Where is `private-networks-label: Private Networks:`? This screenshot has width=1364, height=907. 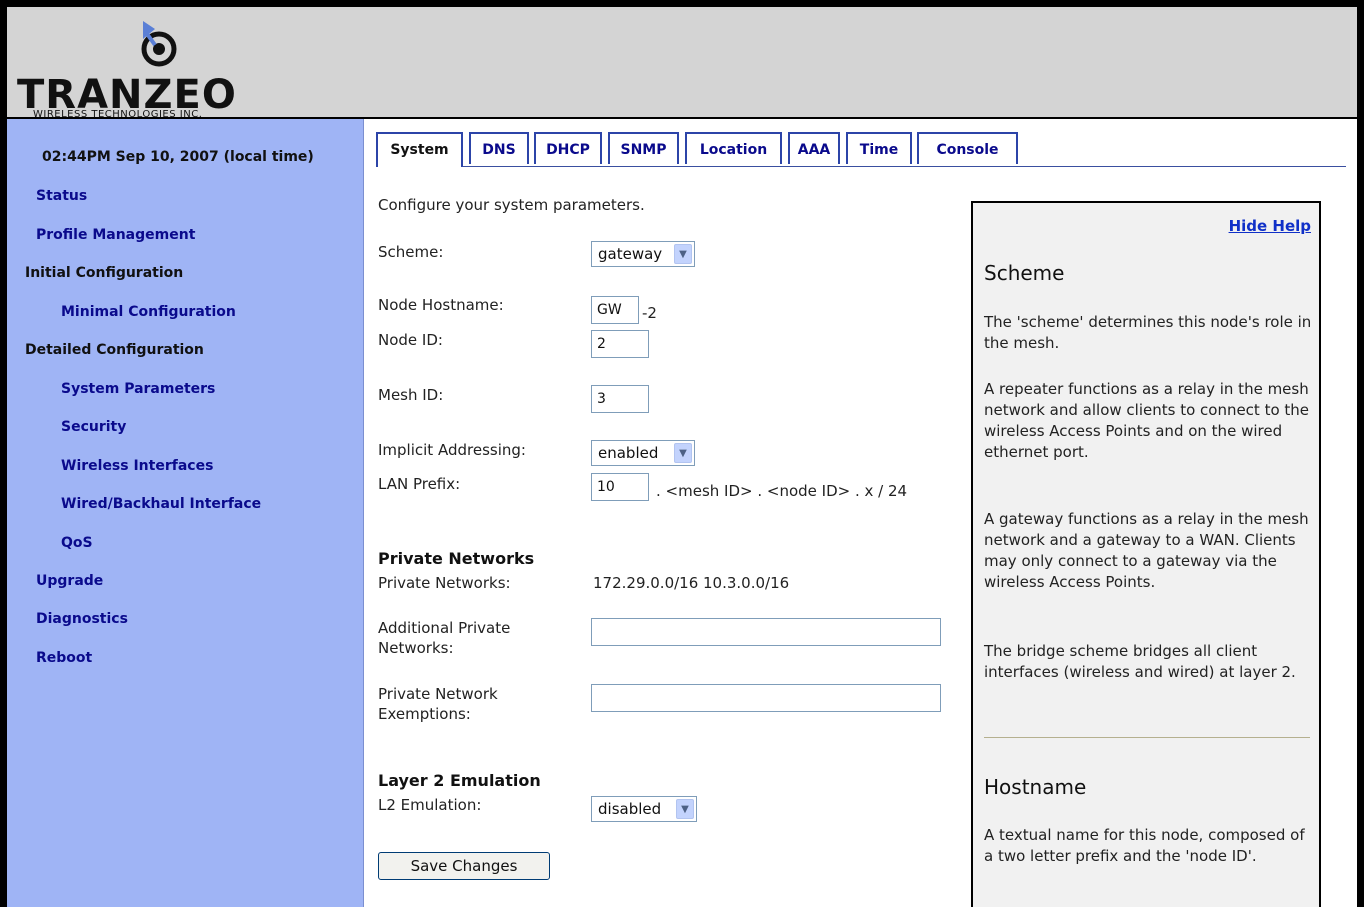 private-networks-label: Private Networks: is located at coordinates (444, 583).